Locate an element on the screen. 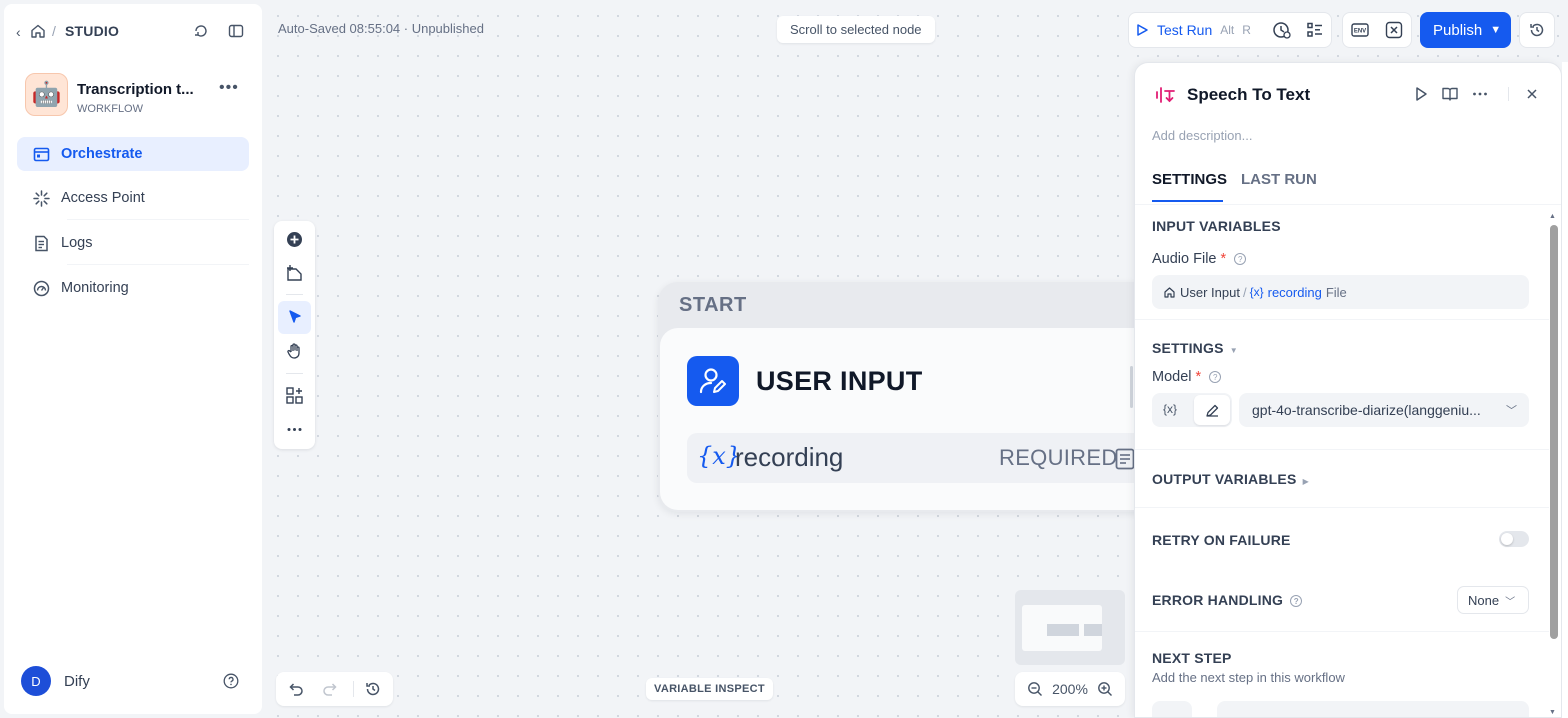 The height and width of the screenshot is (718, 1568). autosave-status: Auto-Saved 08:55:04 · Unpublished is located at coordinates (381, 28).